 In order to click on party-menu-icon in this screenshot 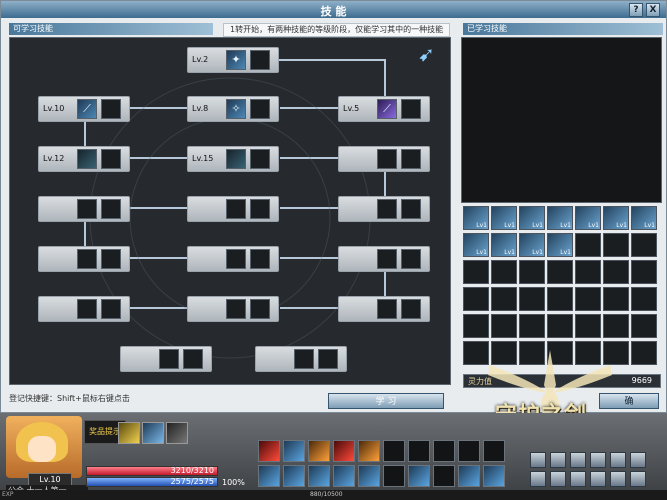, I will do `click(618, 479)`.